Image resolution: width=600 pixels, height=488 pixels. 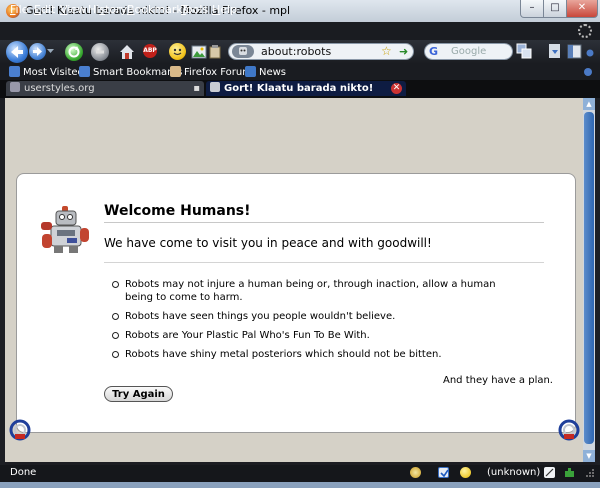 I want to click on try-again-button: Try Again, so click(x=138, y=394).